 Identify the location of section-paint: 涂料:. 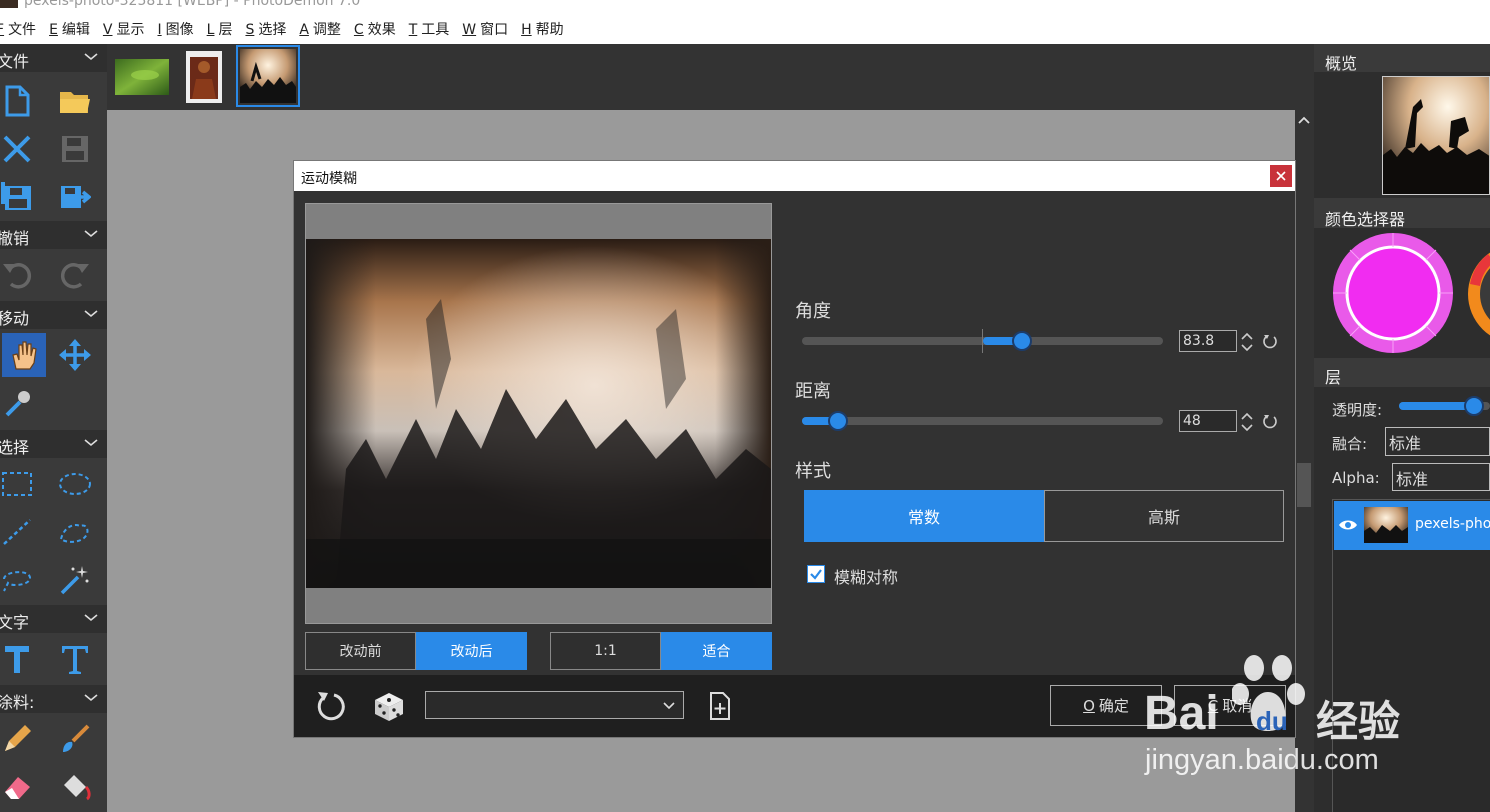
(53, 699).